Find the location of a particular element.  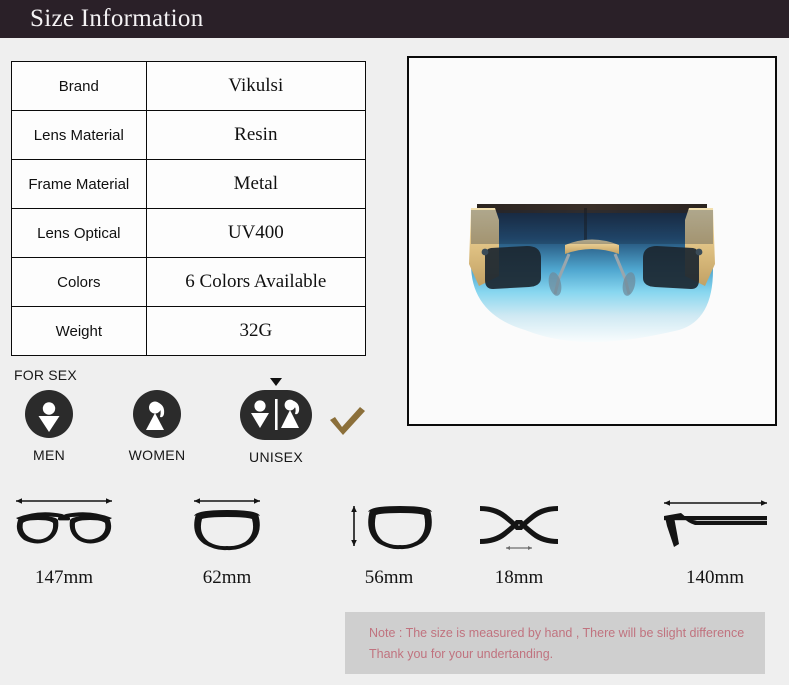

spec-value-cell: UV400 is located at coordinates (256, 233).